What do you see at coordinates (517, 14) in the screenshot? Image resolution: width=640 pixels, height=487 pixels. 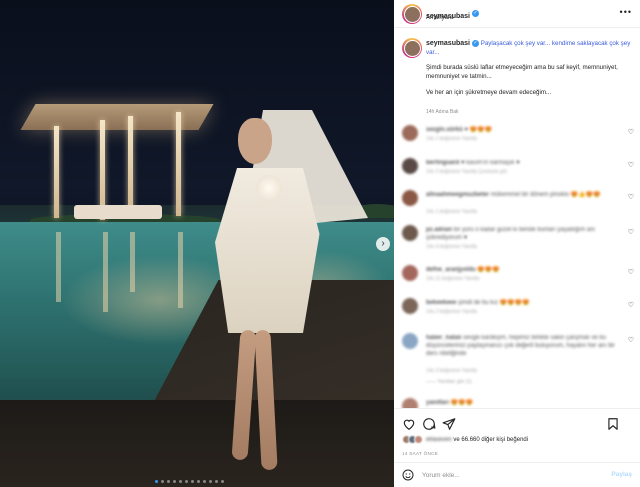 I see `post-header: seymasubasi ✓ Amanyara •••` at bounding box center [517, 14].